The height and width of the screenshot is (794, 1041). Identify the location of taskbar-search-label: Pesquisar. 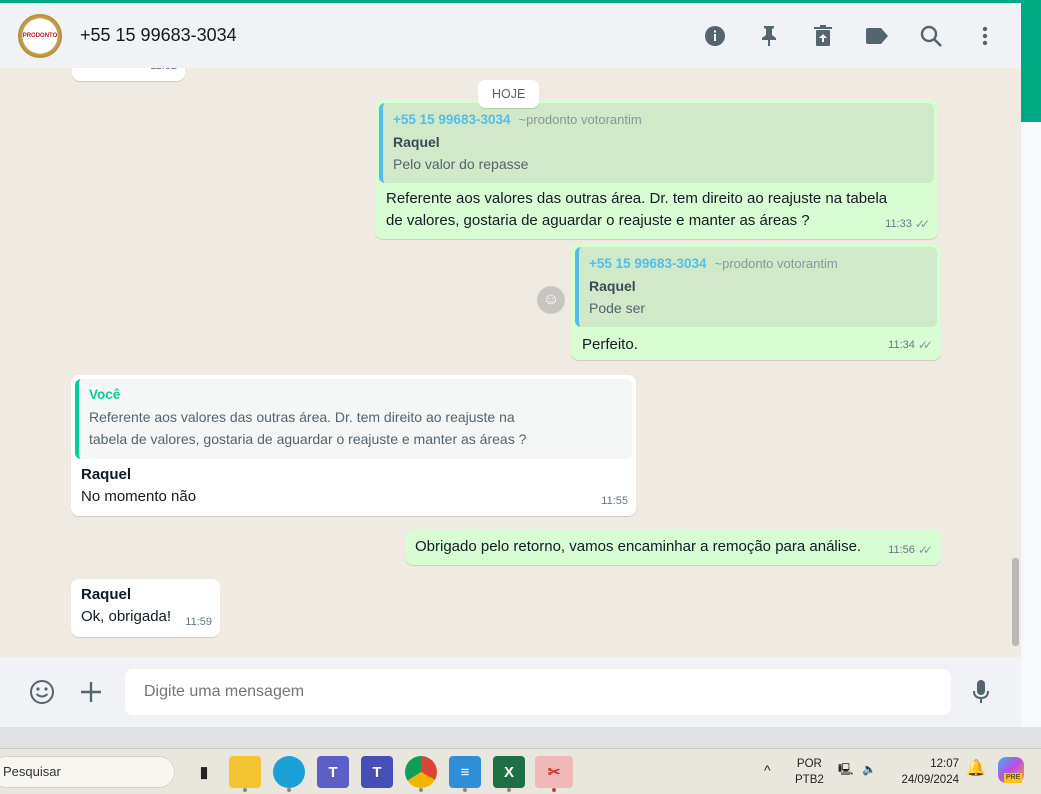
(32, 771).